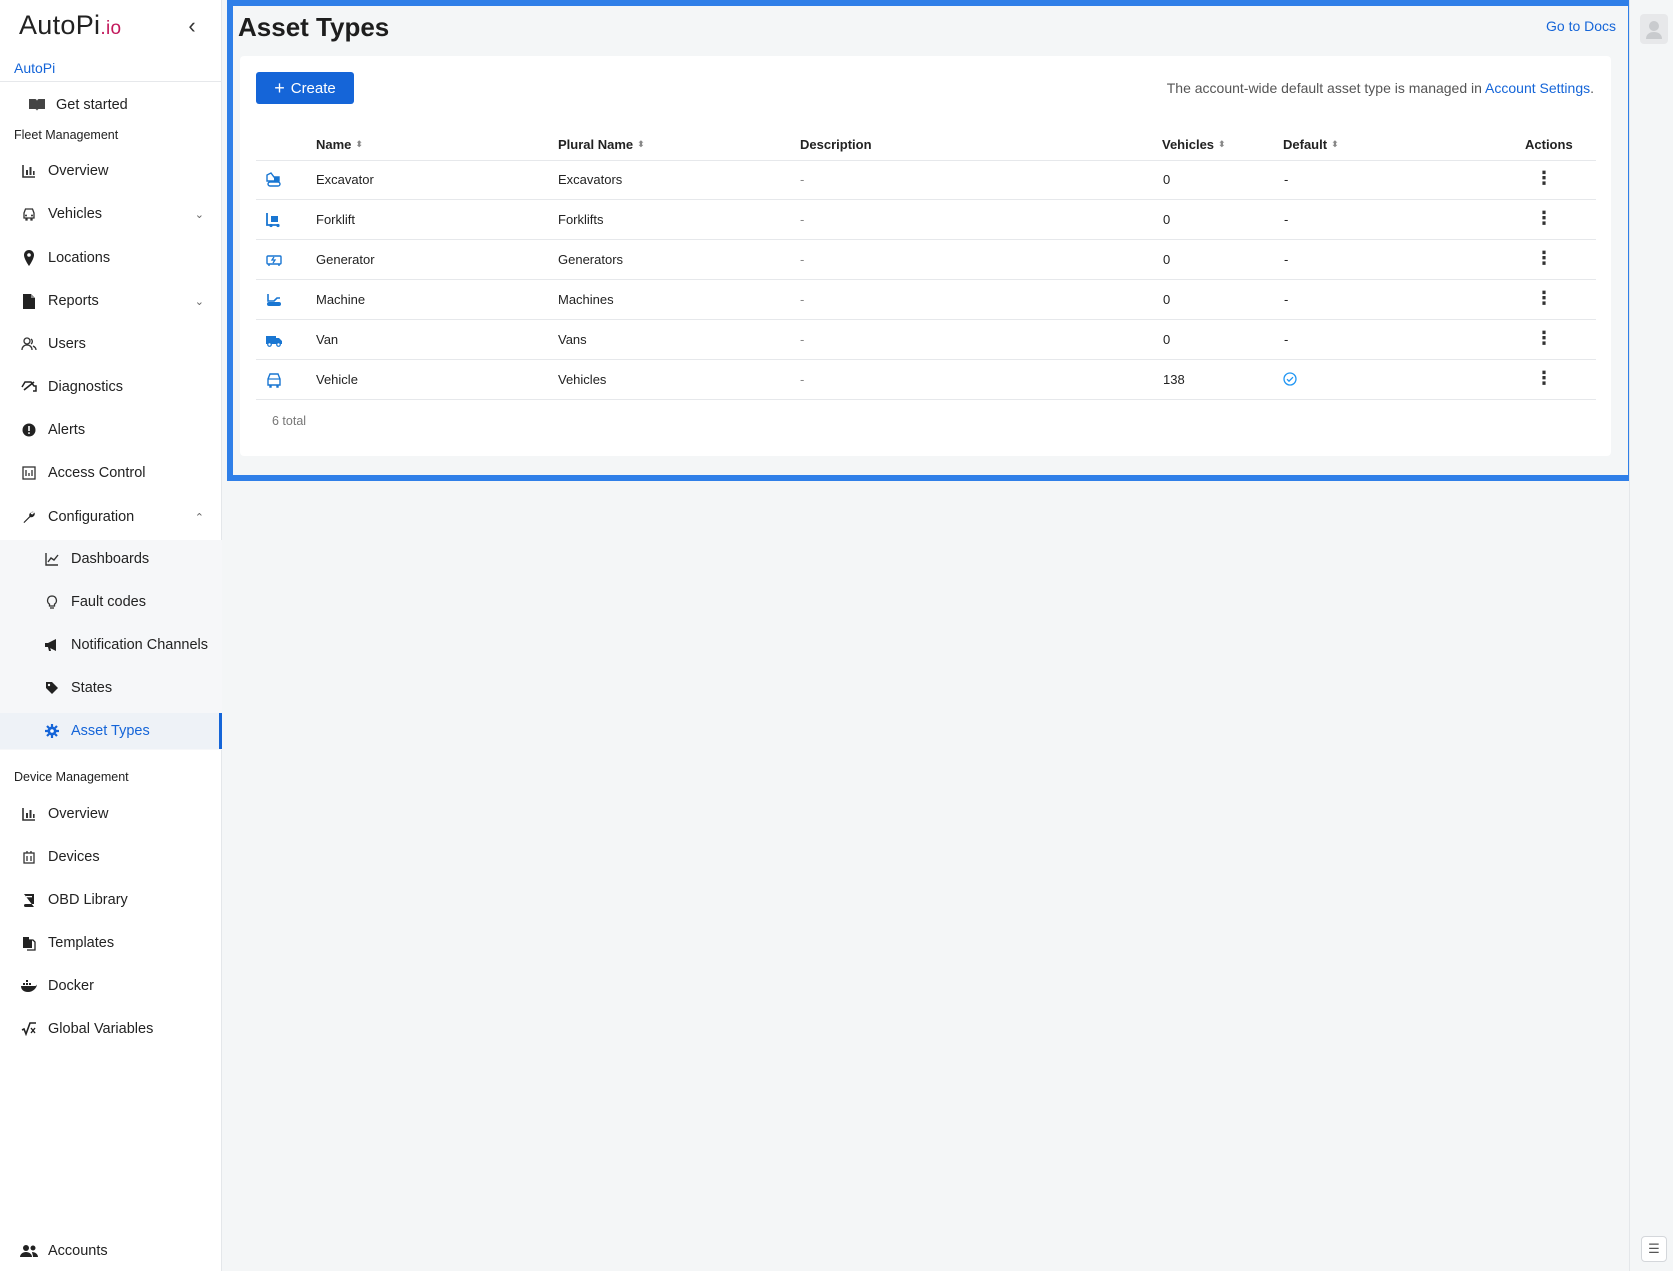  I want to click on excavator-icon, so click(274, 180).